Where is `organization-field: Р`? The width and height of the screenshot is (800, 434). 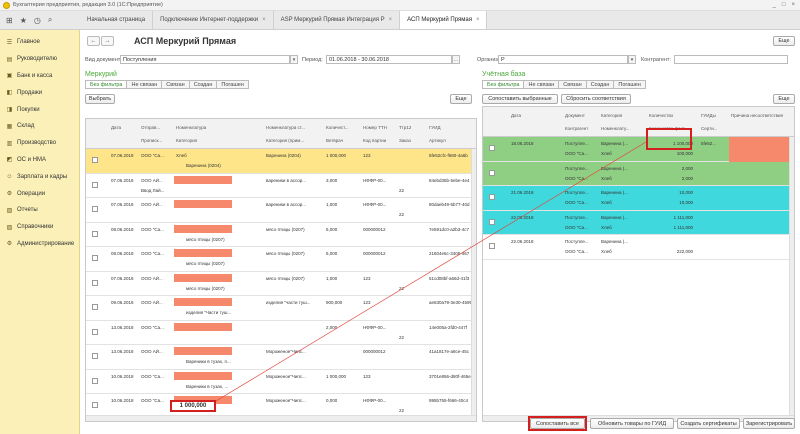 organization-field: Р is located at coordinates (563, 59).